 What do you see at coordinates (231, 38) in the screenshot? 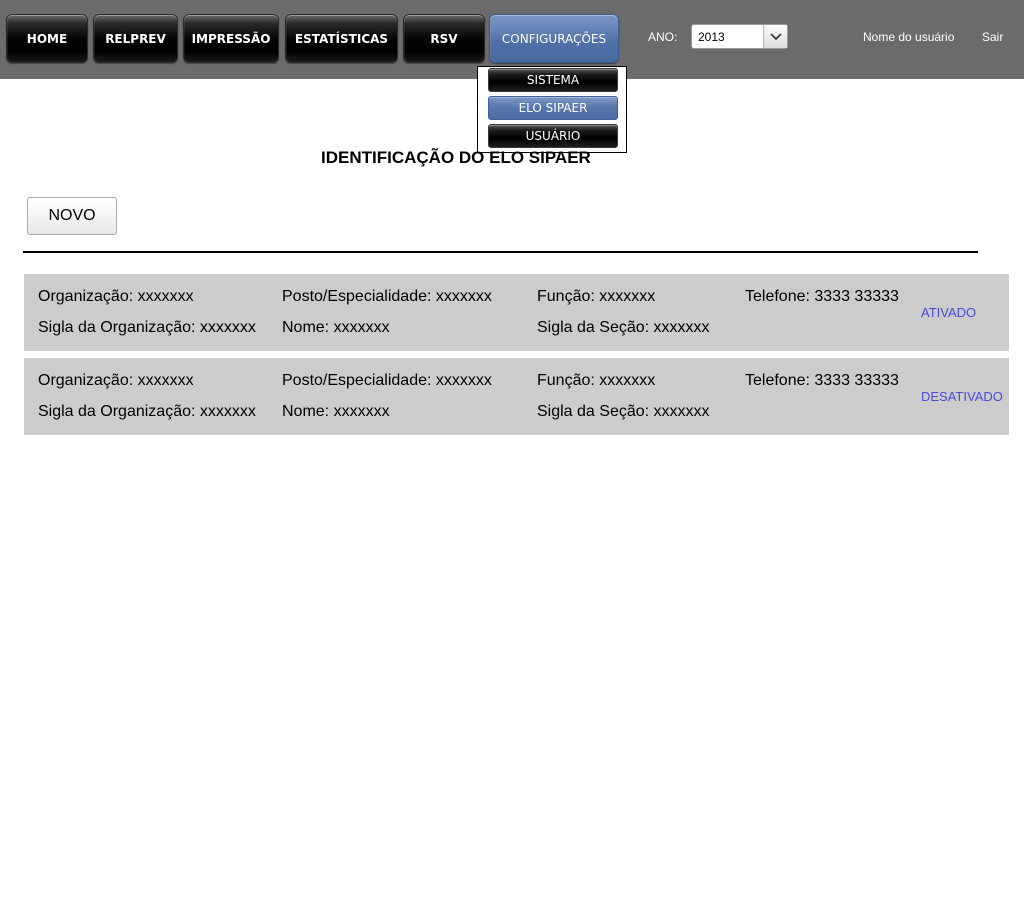
I see `nav-impressao-button: IMPRESSÃO` at bounding box center [231, 38].